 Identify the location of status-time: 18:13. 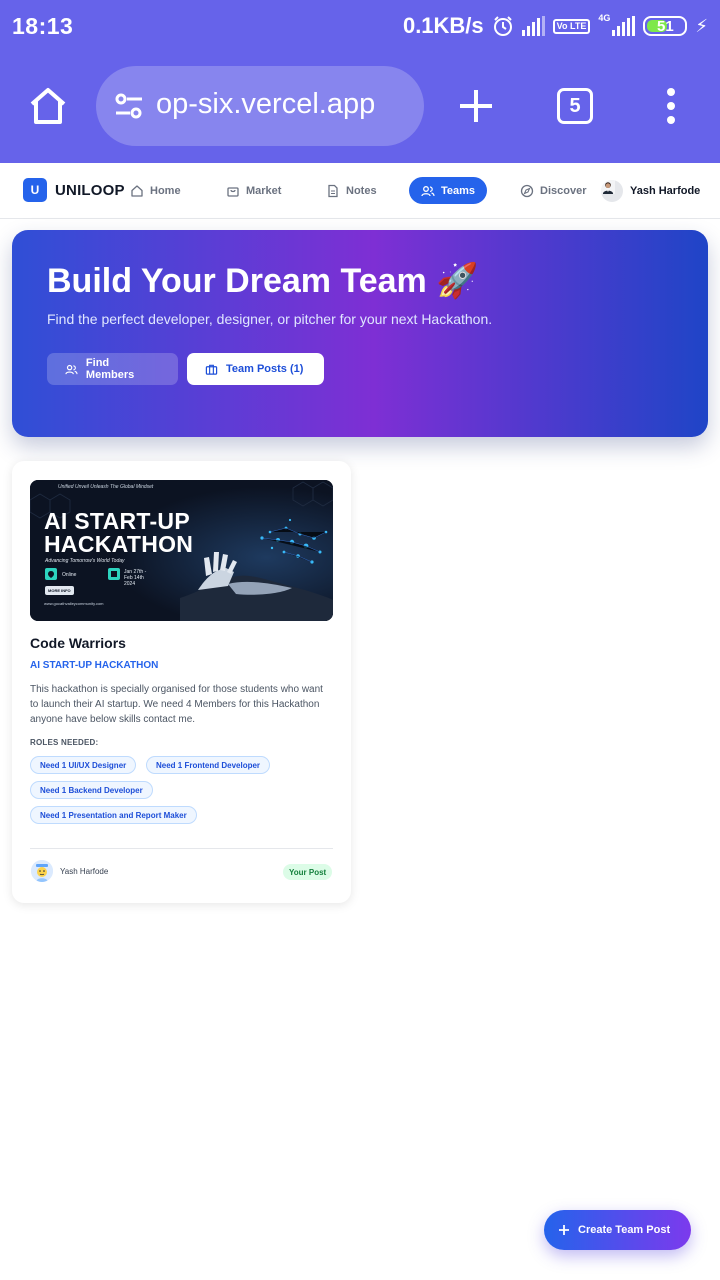
(43, 25).